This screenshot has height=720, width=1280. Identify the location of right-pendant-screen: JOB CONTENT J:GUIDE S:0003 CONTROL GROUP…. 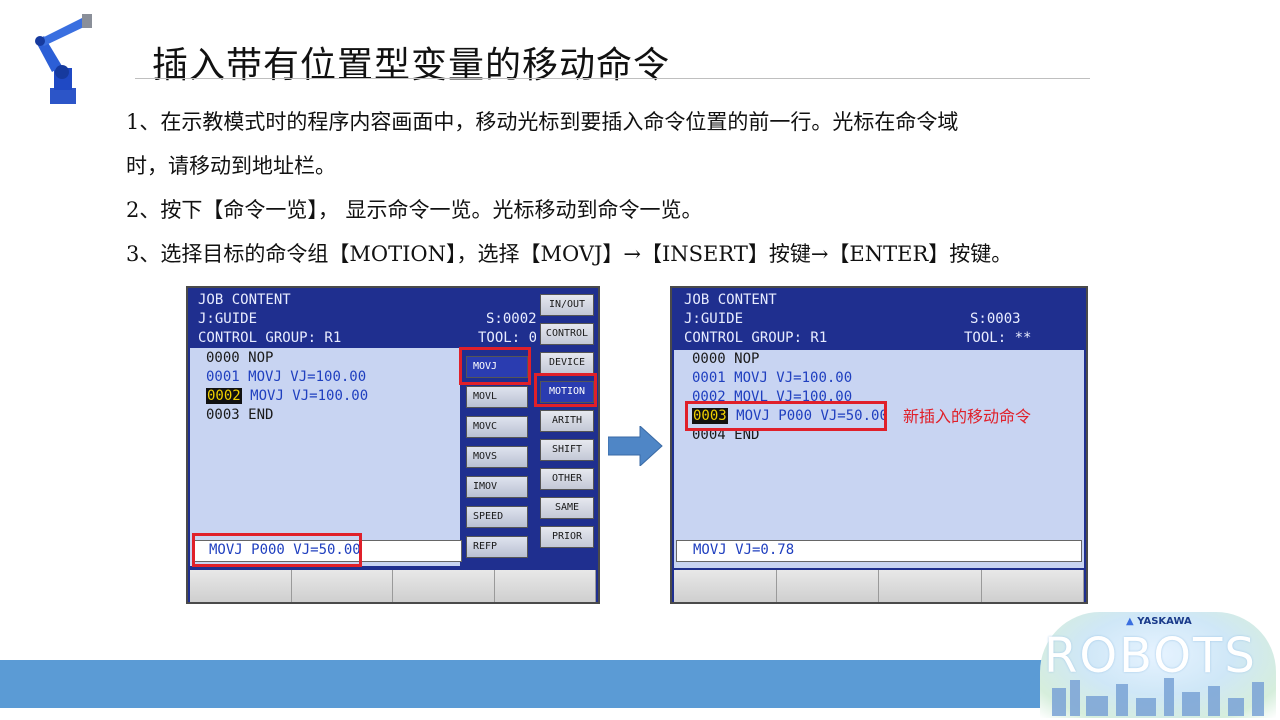
(879, 445).